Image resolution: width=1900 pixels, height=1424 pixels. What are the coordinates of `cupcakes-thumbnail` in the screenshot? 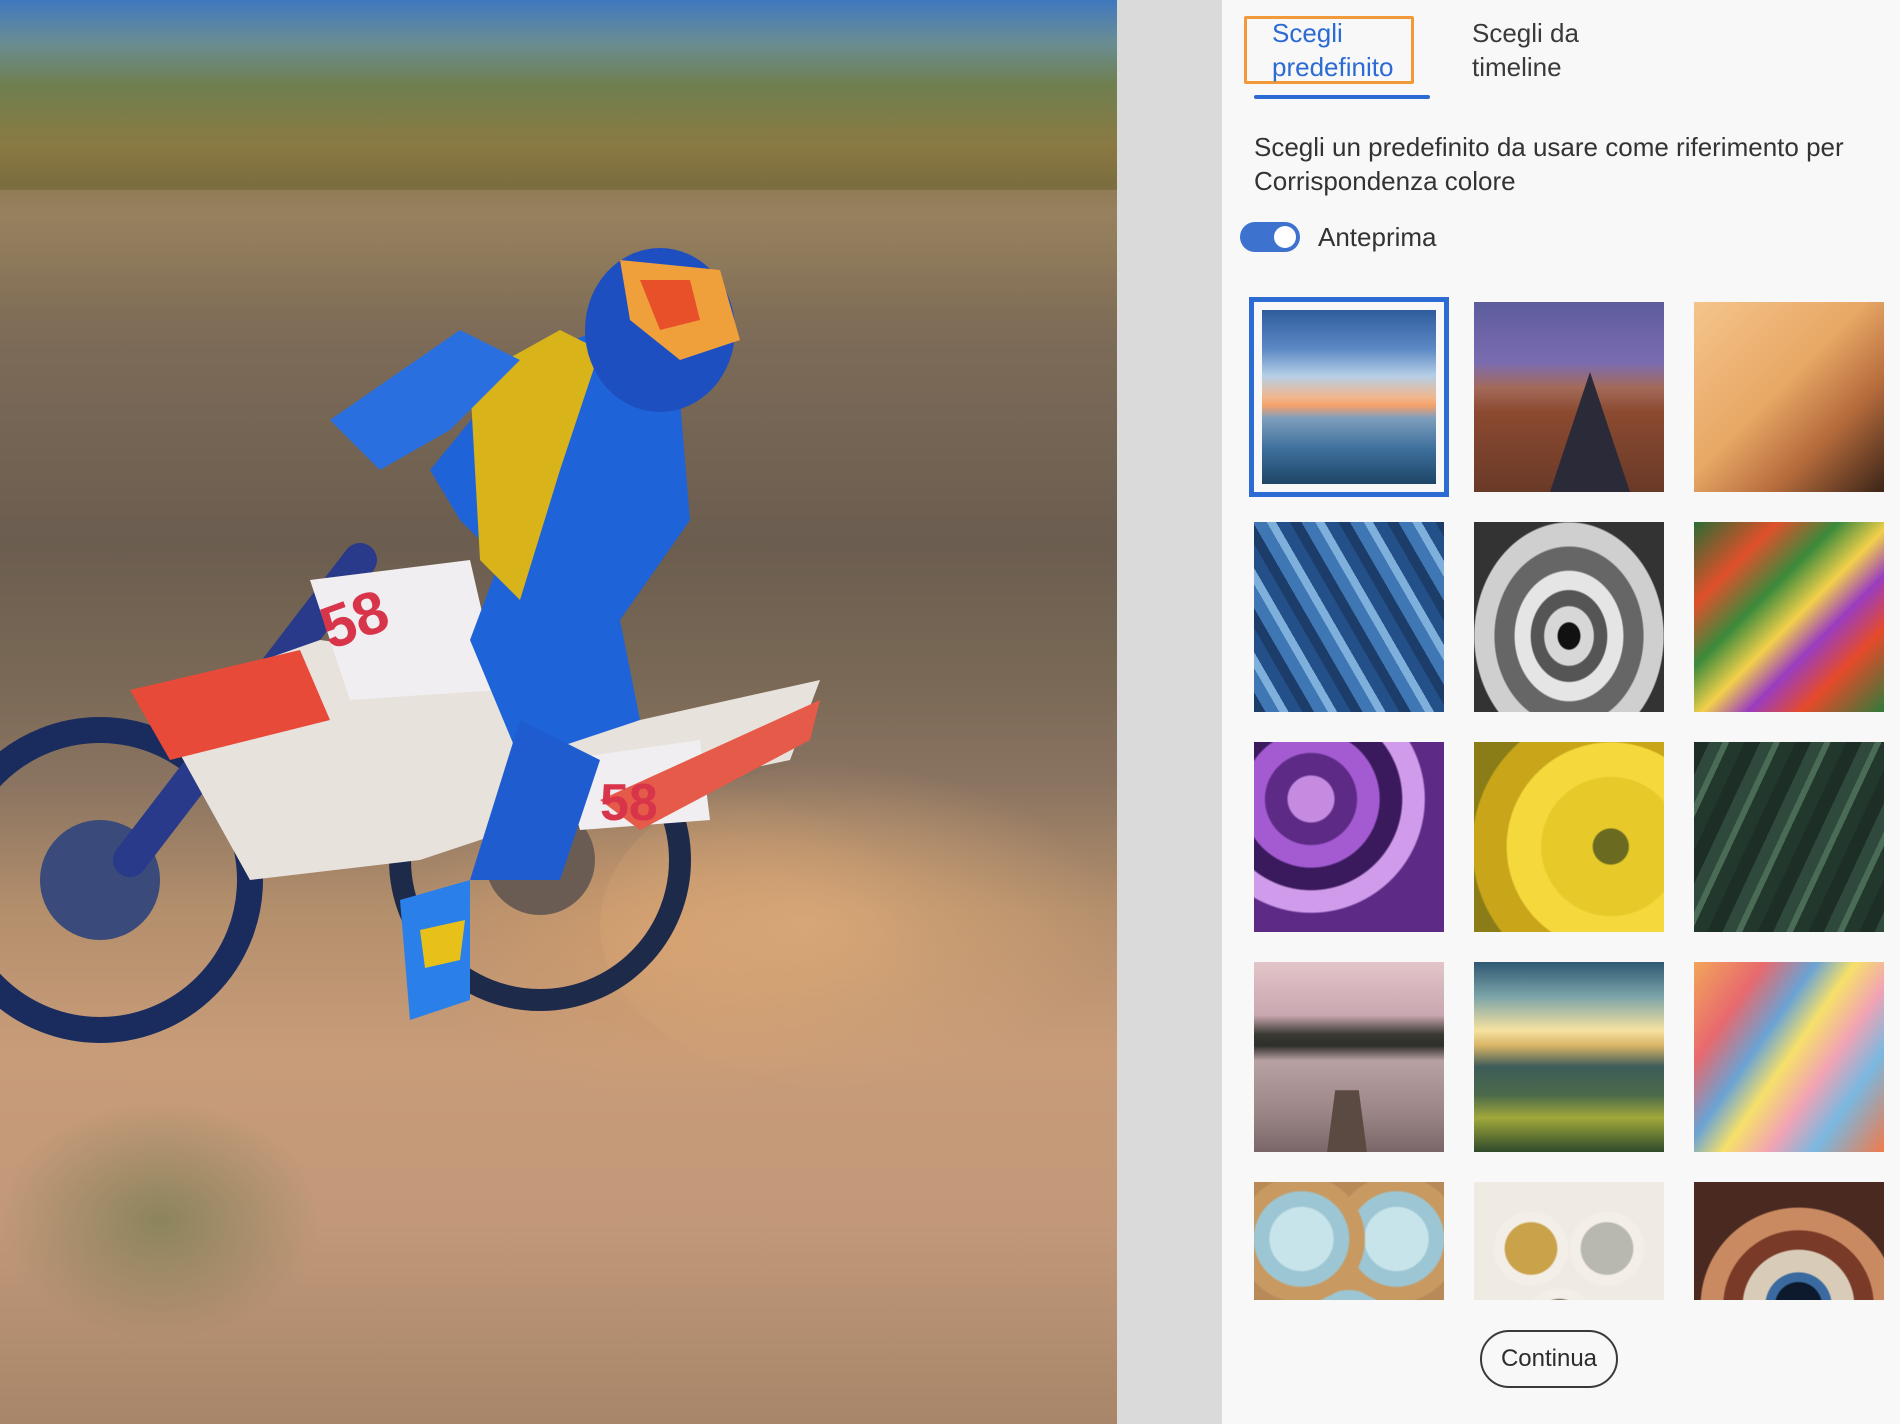 It's located at (1349, 1241).